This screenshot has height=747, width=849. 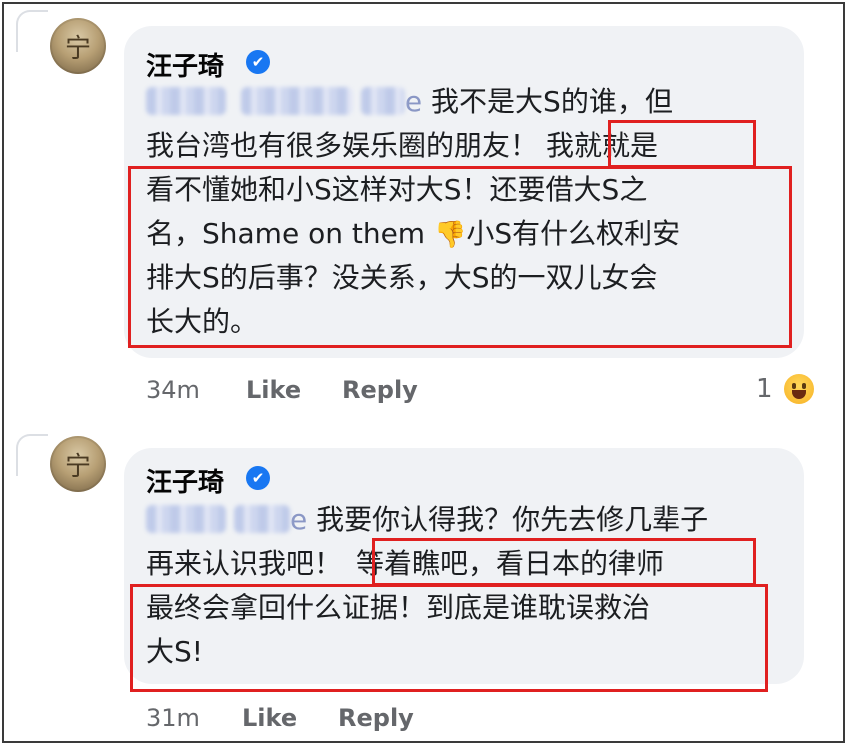 I want to click on haha-emoji-icon, so click(x=799, y=389).